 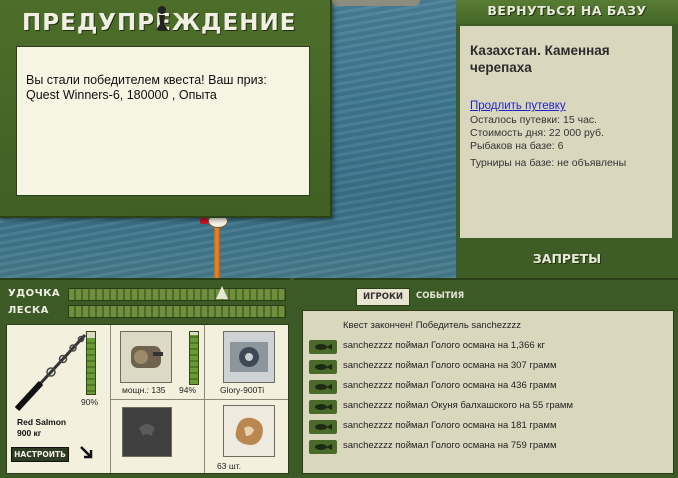 I want to click on bait-count: 63 шт., so click(x=229, y=466).